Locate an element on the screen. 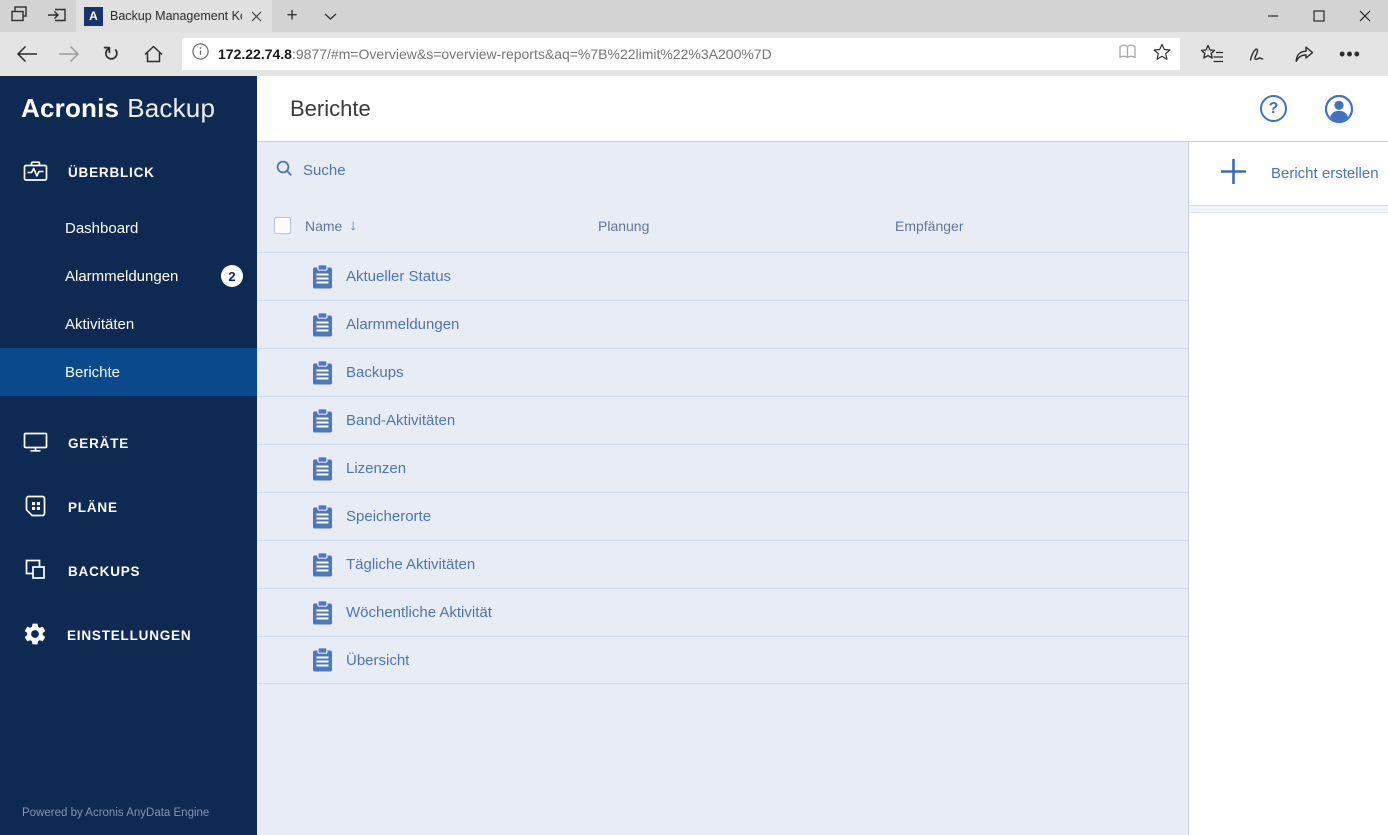  devices-icon is located at coordinates (35, 443).